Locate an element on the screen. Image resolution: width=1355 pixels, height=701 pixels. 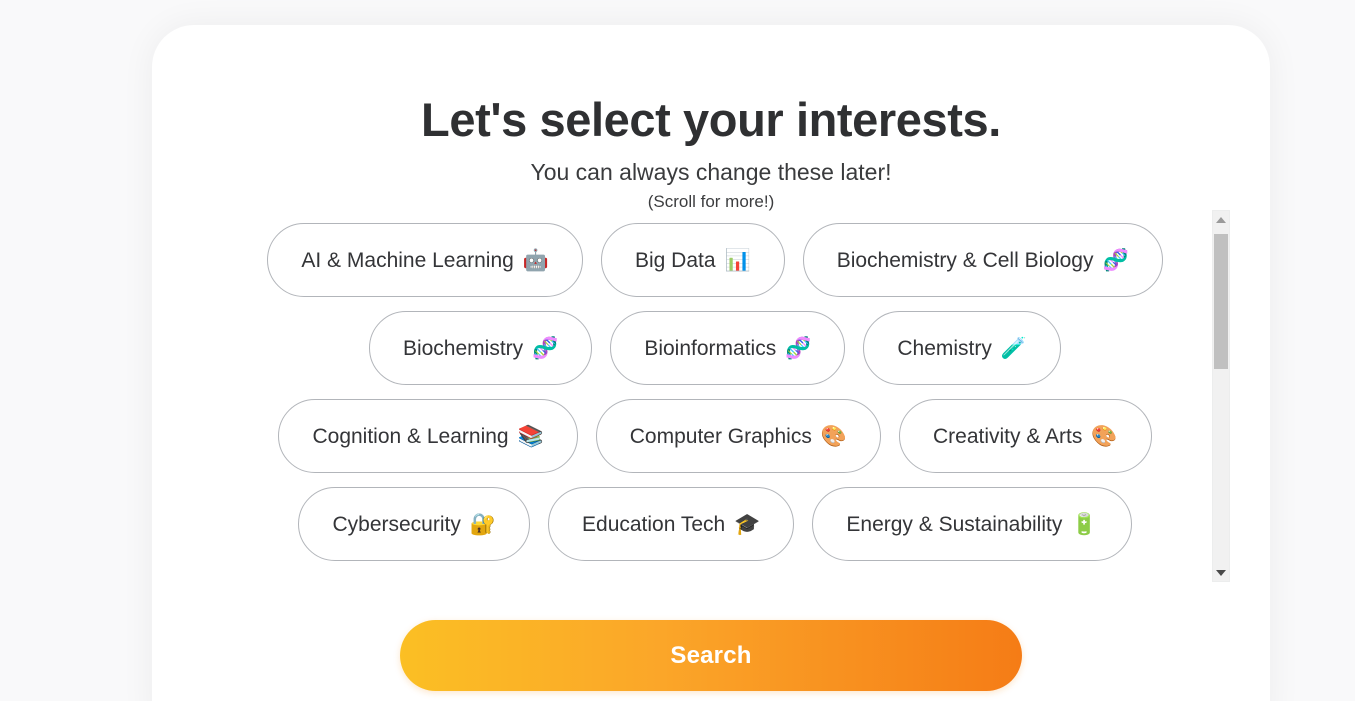
interest-chip: Big Data 📊 is located at coordinates (693, 260).